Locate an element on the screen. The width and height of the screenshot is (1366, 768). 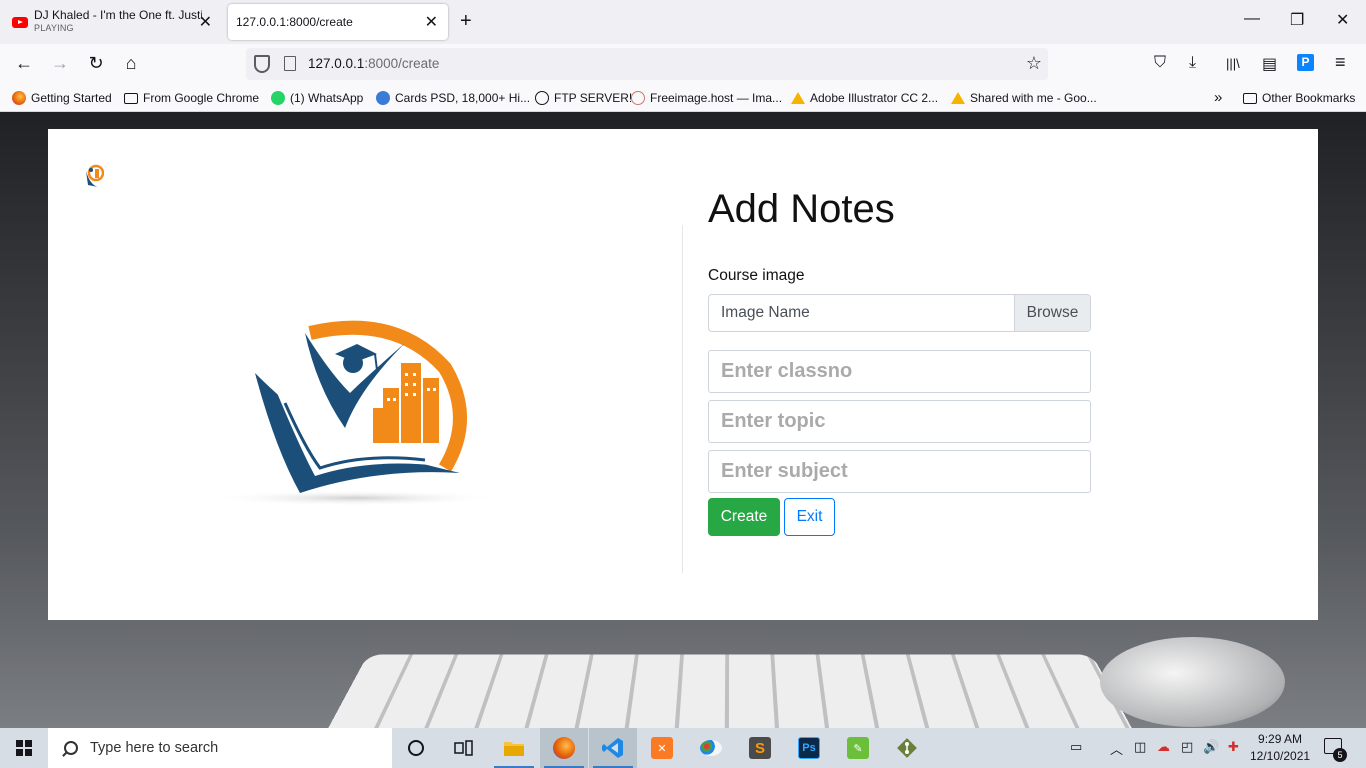
back-button: ← is located at coordinates (24, 63).